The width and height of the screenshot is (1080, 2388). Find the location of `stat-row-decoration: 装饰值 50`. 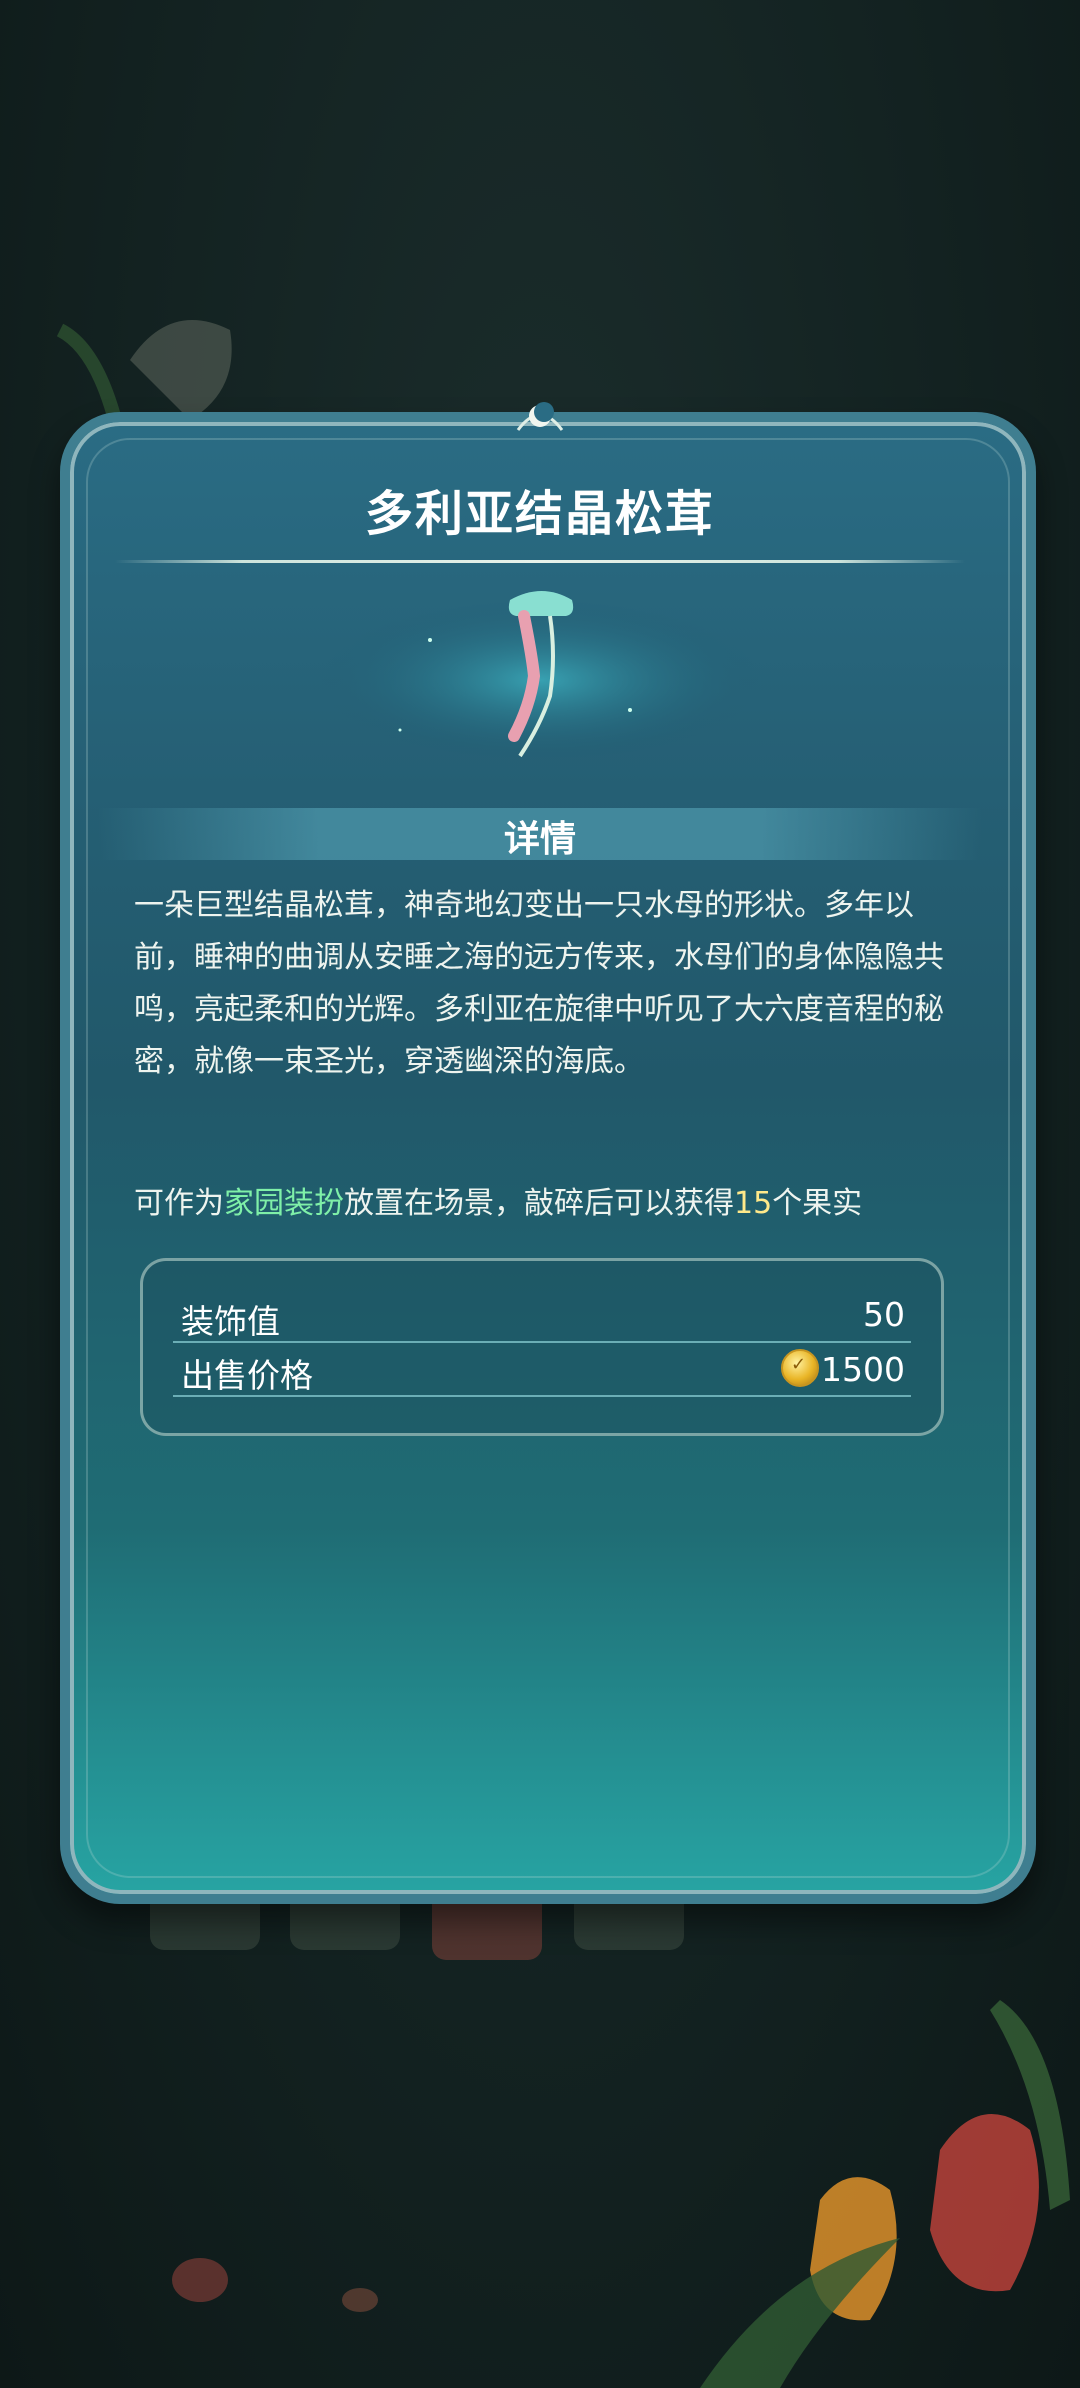

stat-row-decoration: 装饰值 50 is located at coordinates (542, 1316).